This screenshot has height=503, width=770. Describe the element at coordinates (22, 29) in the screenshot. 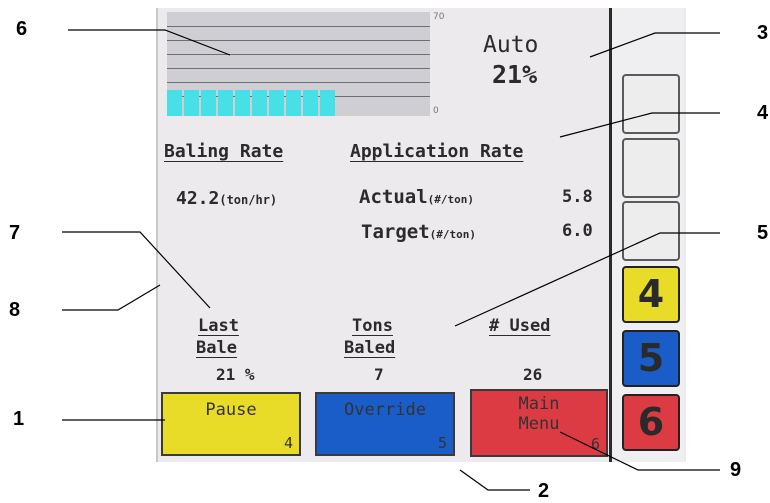

I see `callout-6: 6` at that location.